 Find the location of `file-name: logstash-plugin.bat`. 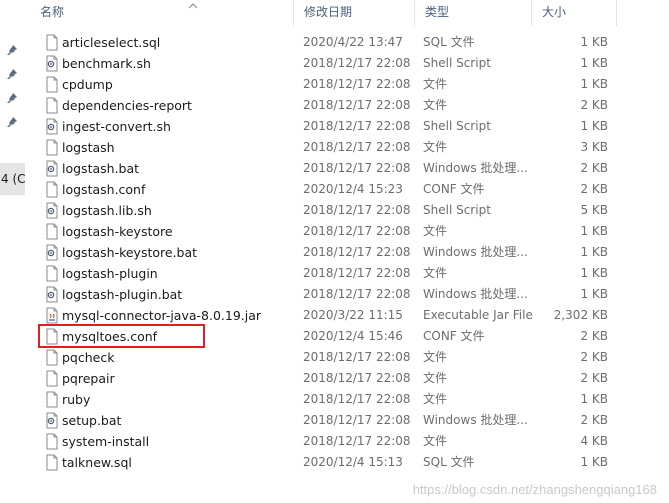

file-name: logstash-plugin.bat is located at coordinates (122, 294).